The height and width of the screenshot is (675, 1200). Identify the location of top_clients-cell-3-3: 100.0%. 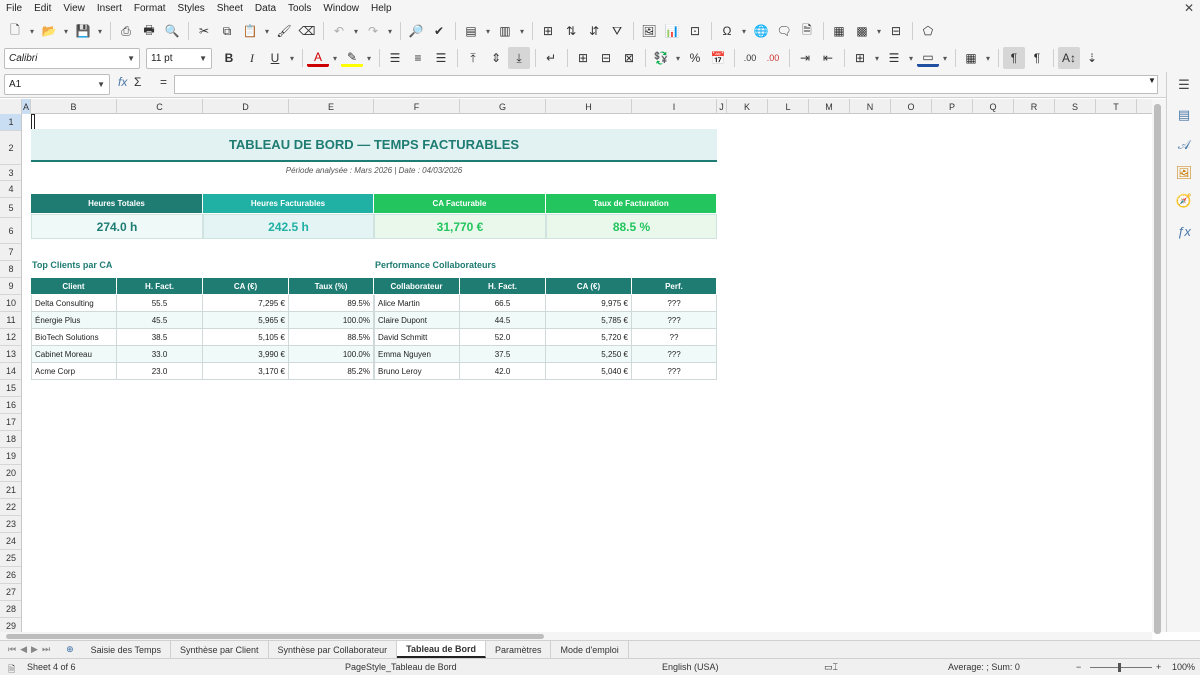
(331, 354).